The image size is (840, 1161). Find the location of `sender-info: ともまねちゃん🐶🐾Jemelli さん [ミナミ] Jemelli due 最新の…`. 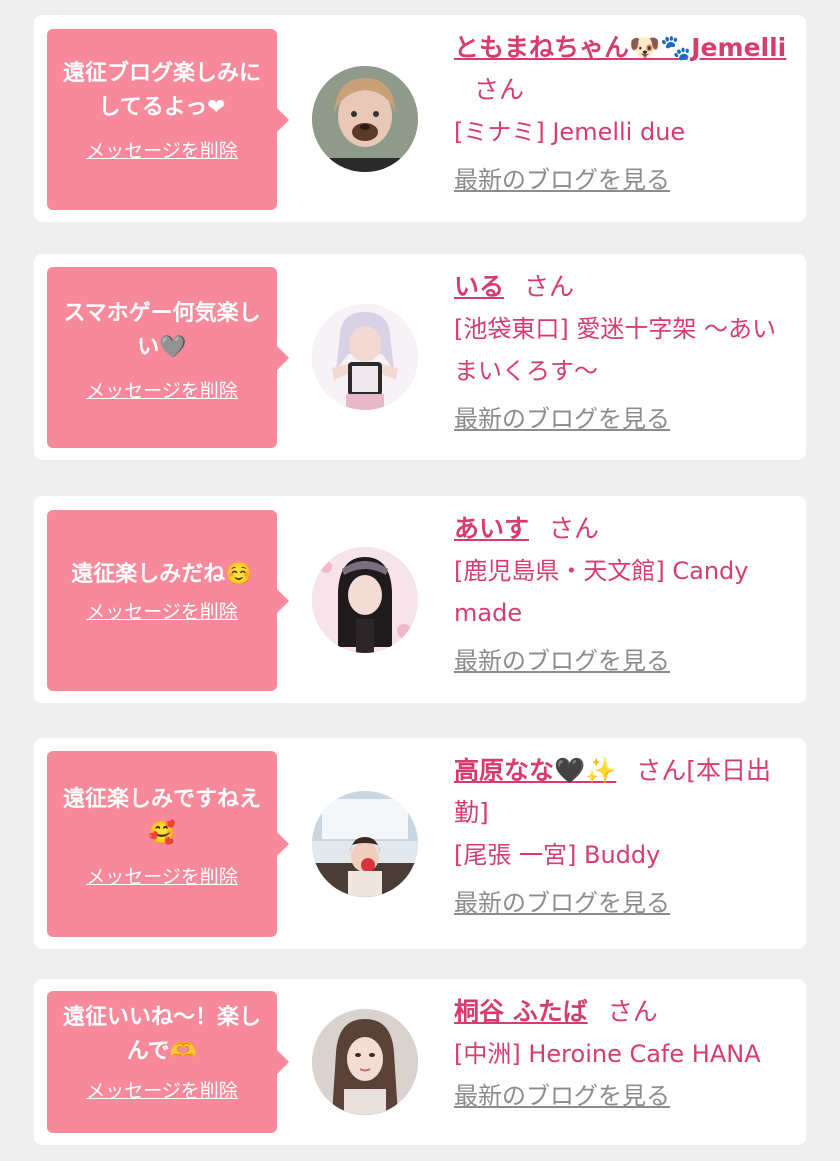

sender-info: ともまねちゃん🐶🐾Jemelli さん [ミナミ] Jemelli due 最新の… is located at coordinates (624, 112).